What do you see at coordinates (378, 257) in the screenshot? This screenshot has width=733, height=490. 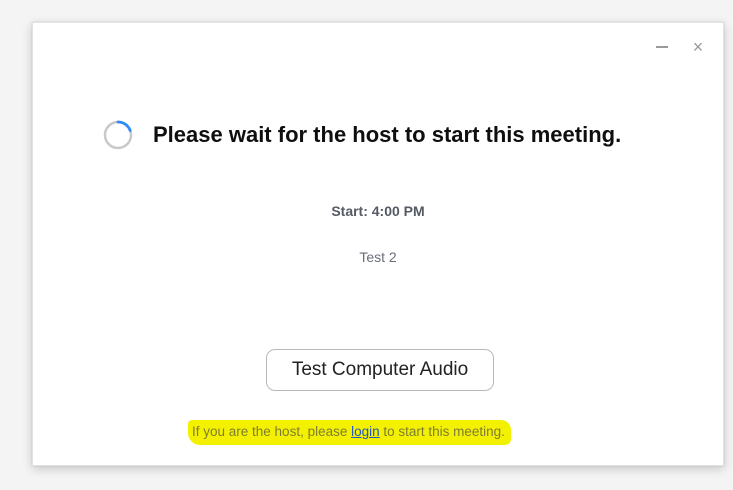 I see `meeting-name: Test 2` at bounding box center [378, 257].